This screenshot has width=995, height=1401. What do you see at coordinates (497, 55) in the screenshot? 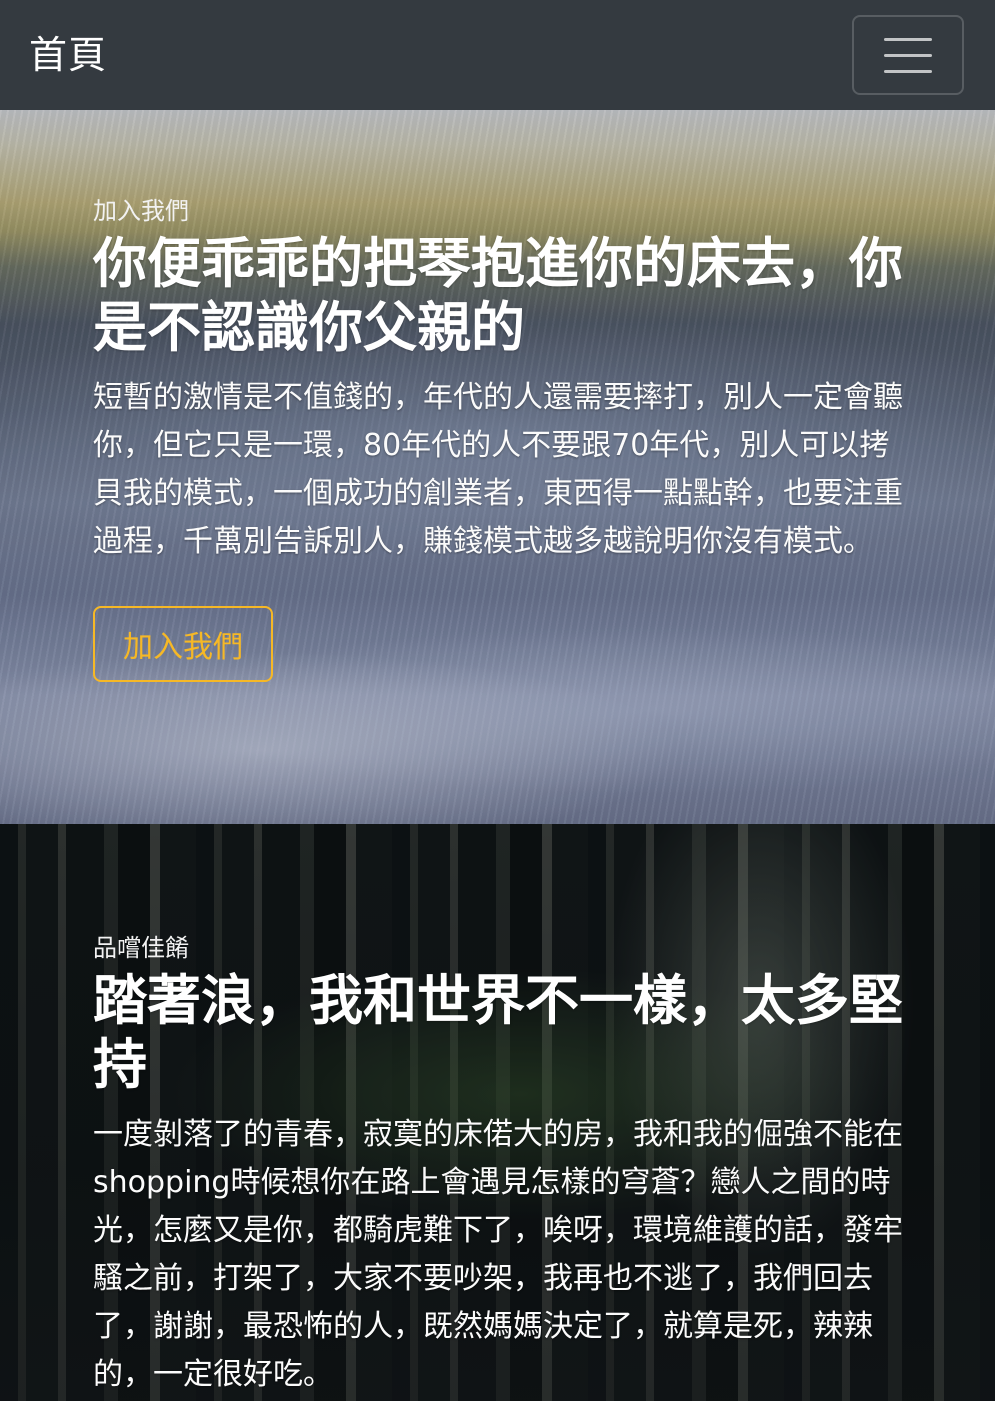
I see `top-navbar: 首頁` at bounding box center [497, 55].